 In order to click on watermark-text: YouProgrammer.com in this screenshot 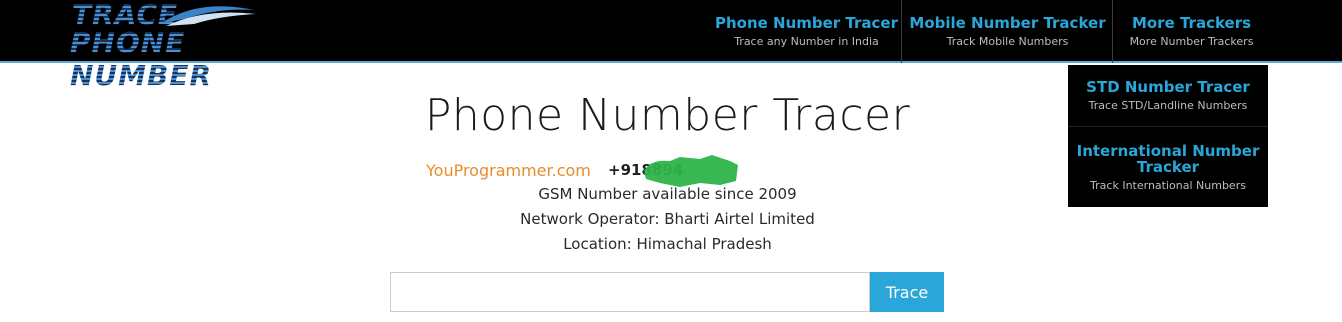, I will do `click(508, 170)`.